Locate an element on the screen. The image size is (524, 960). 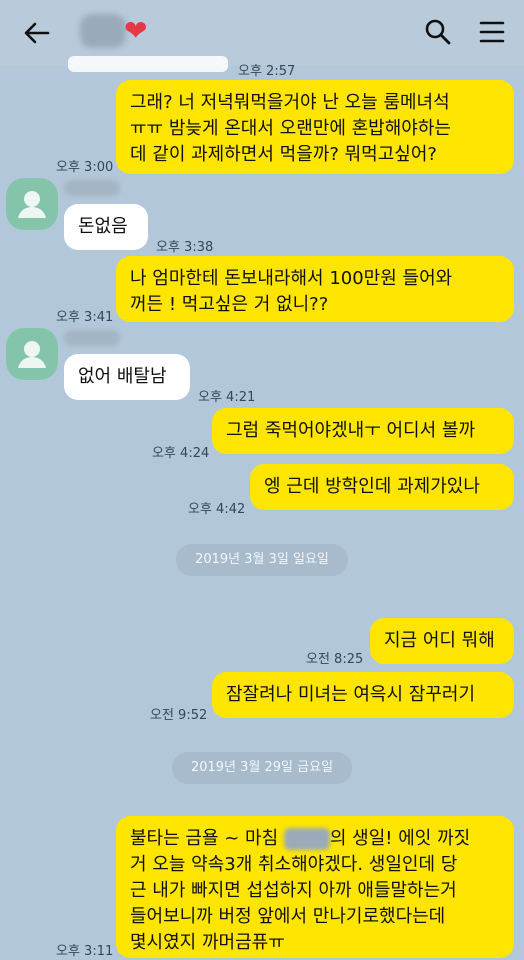
message-time: 오후 3:11 is located at coordinates (85, 951).